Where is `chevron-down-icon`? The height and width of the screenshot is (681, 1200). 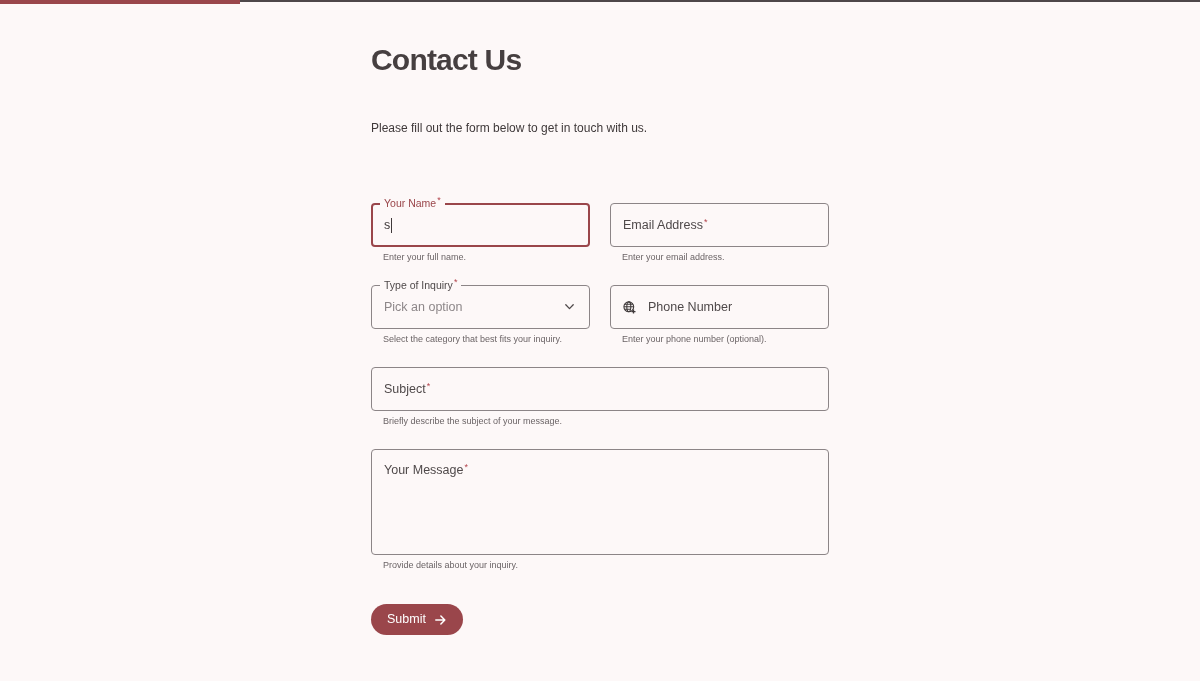 chevron-down-icon is located at coordinates (569, 307).